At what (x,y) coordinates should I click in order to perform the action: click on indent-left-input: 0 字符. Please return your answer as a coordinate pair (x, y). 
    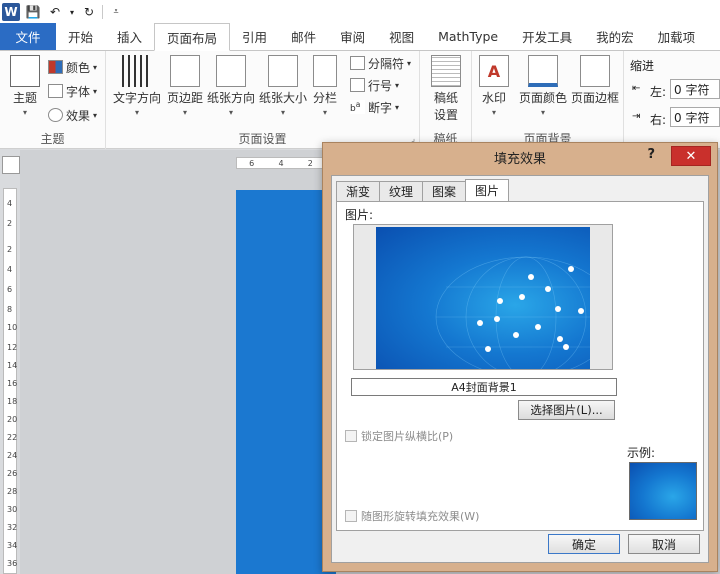
    Looking at the image, I should click on (695, 89).